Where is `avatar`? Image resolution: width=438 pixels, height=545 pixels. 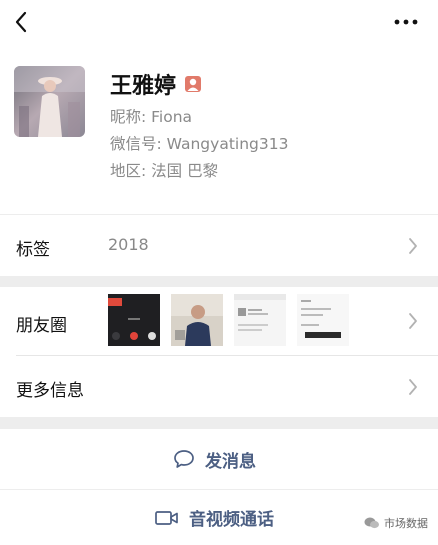 avatar is located at coordinates (49, 101).